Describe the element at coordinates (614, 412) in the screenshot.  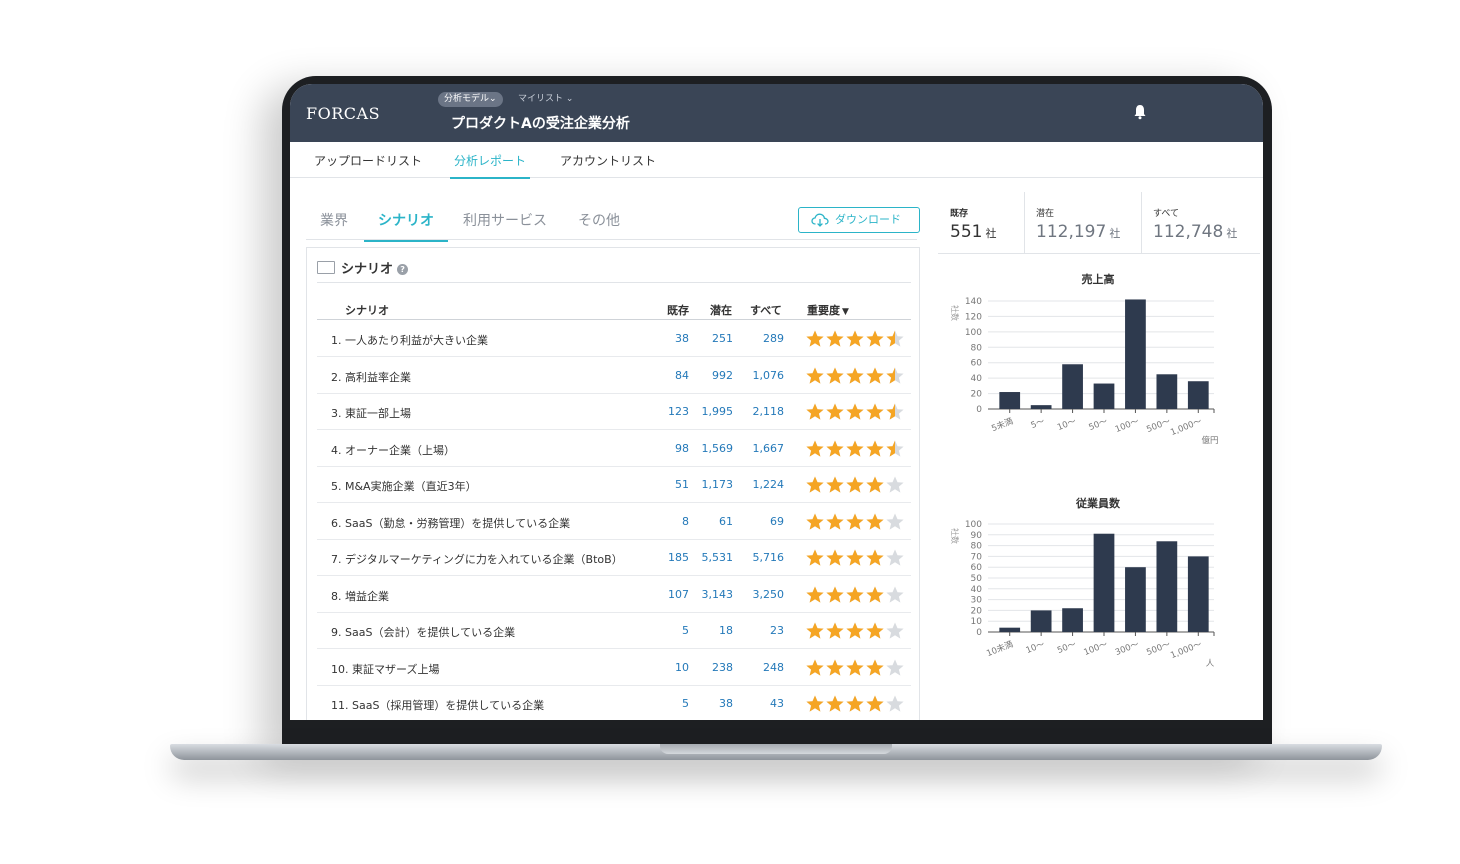
I see `table-row: 3. 東証一部上場 123 1,995 2,118` at that location.